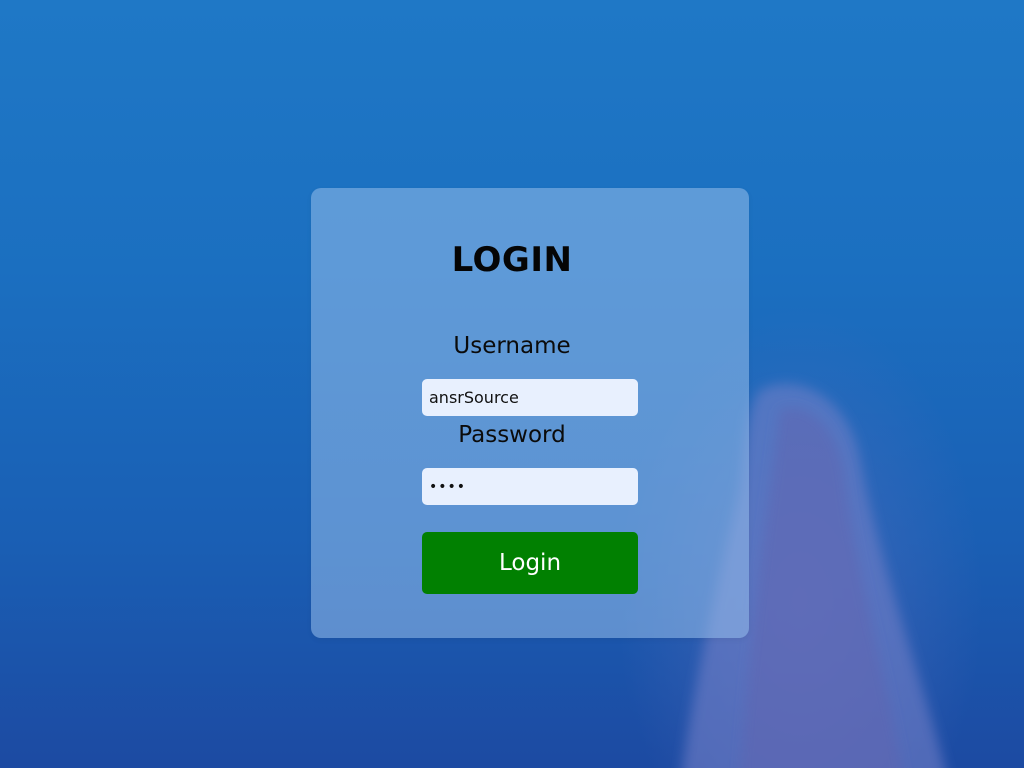  Describe the element at coordinates (512, 346) in the screenshot. I see `username-label: Username` at that location.